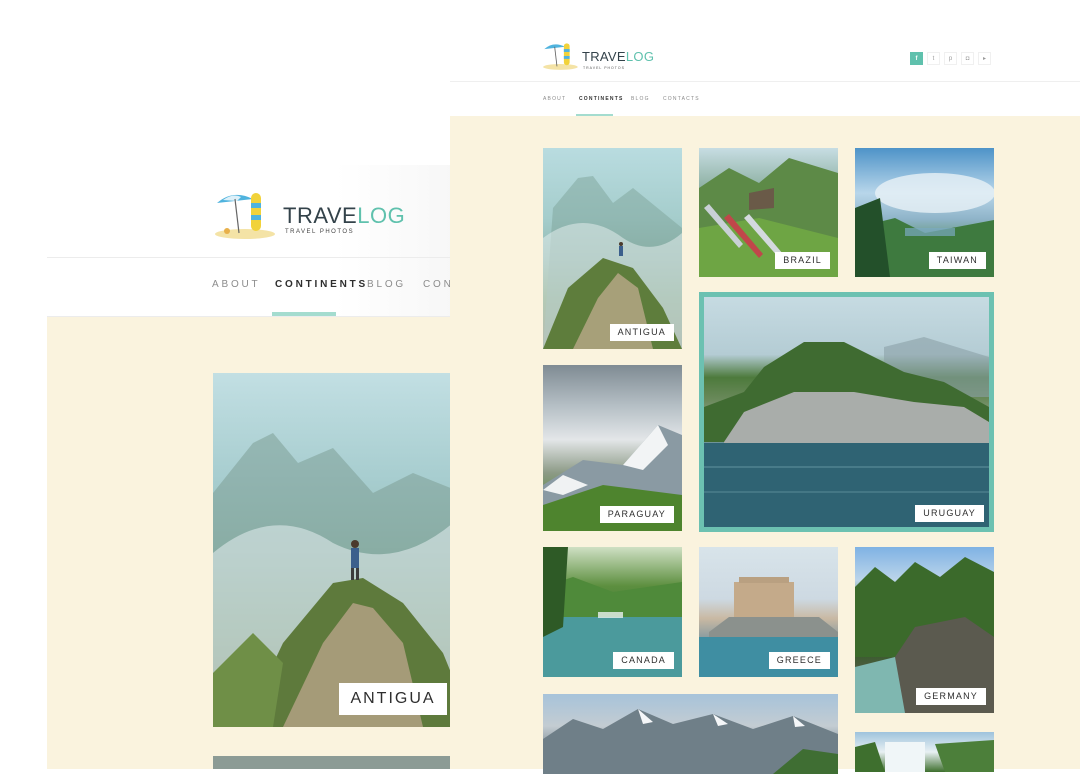 The height and width of the screenshot is (774, 1080). I want to click on back-nav-continents: CONTINENTS, so click(321, 284).